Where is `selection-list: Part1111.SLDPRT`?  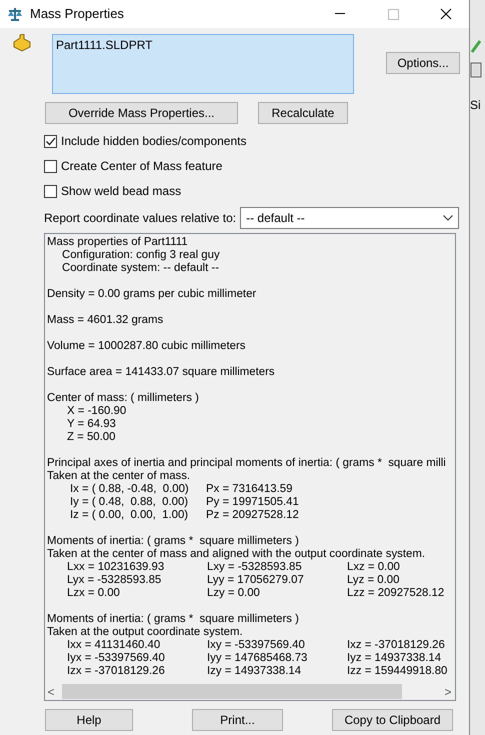 selection-list: Part1111.SLDPRT is located at coordinates (203, 64).